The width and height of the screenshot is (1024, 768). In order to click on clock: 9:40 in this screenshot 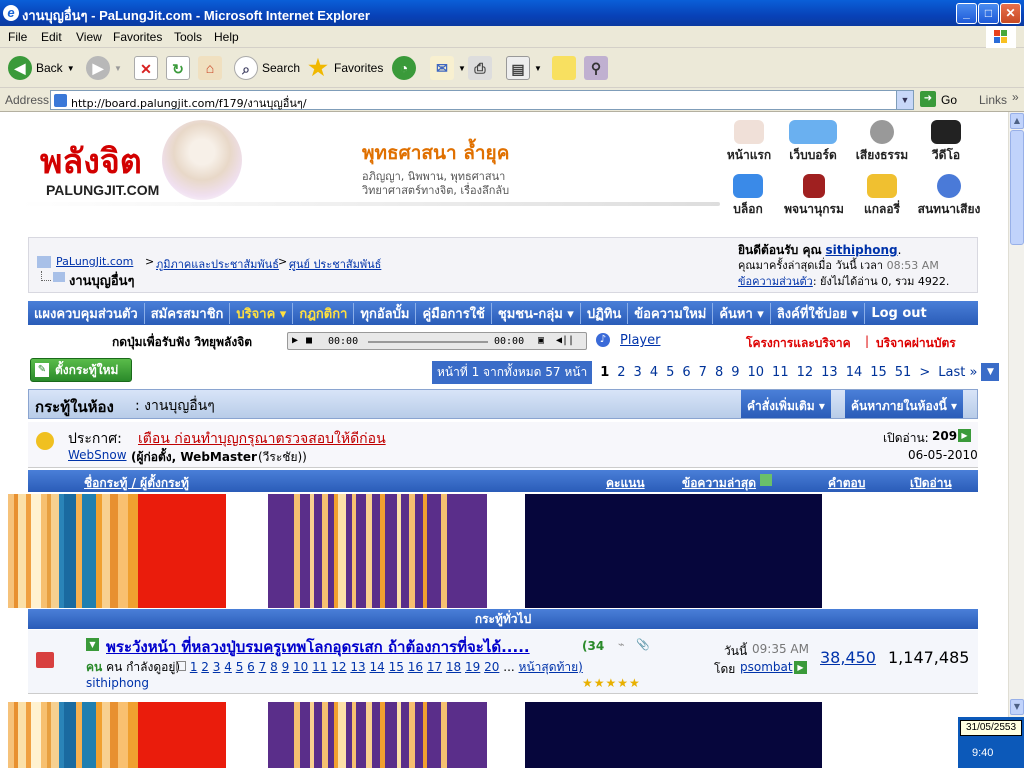, I will do `click(982, 753)`.